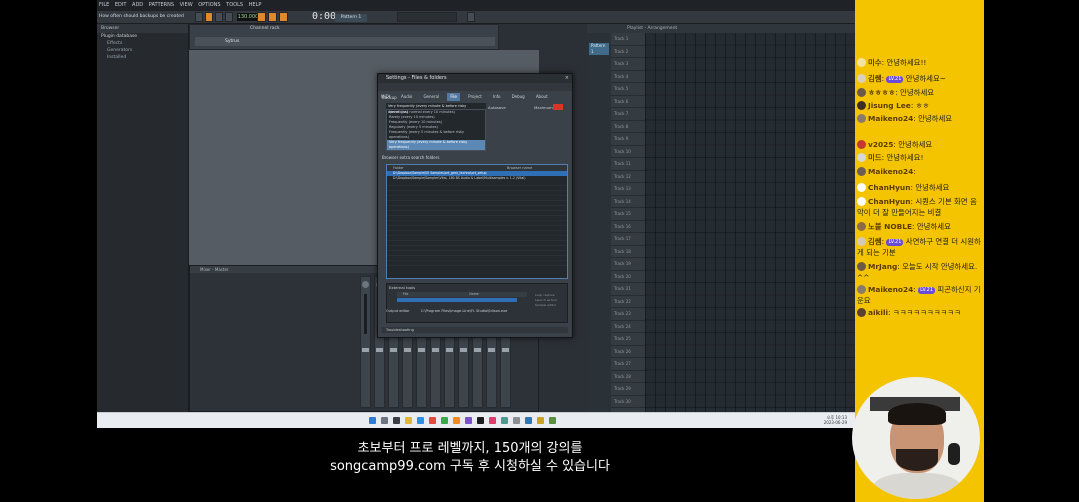 The width and height of the screenshot is (1079, 502). What do you see at coordinates (396, 420) in the screenshot?
I see `task-view-icon` at bounding box center [396, 420].